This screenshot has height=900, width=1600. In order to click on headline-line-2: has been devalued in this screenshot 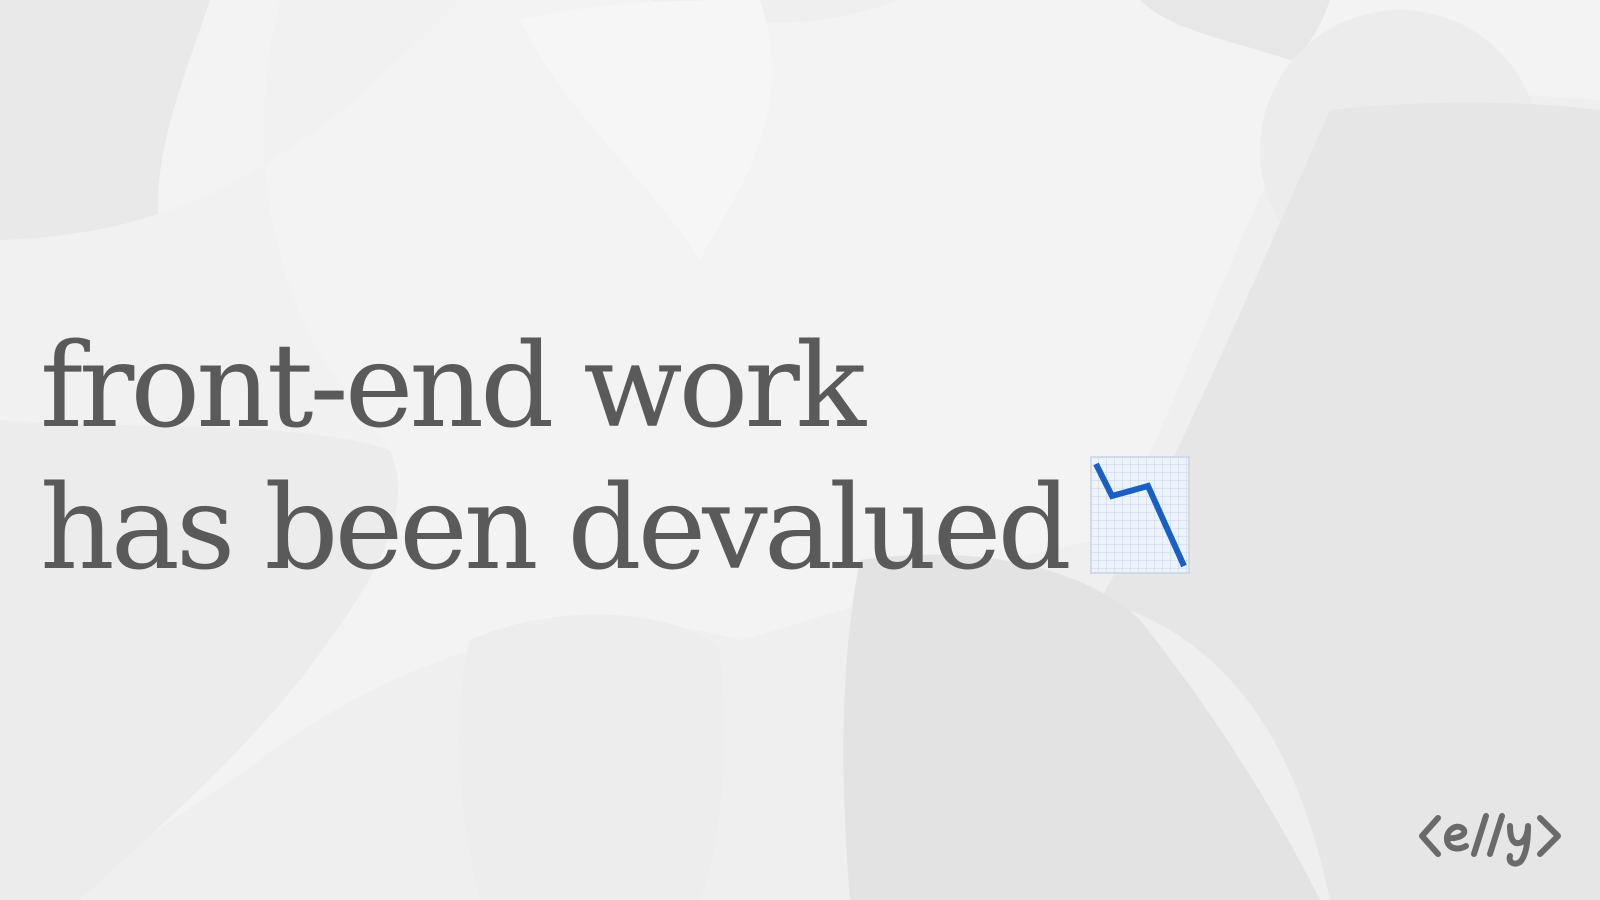, I will do `click(615, 527)`.